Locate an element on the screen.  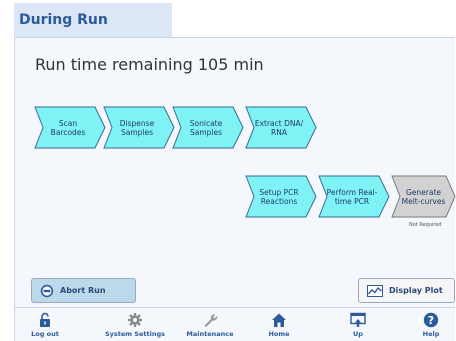
gear-icon is located at coordinates (135, 320).